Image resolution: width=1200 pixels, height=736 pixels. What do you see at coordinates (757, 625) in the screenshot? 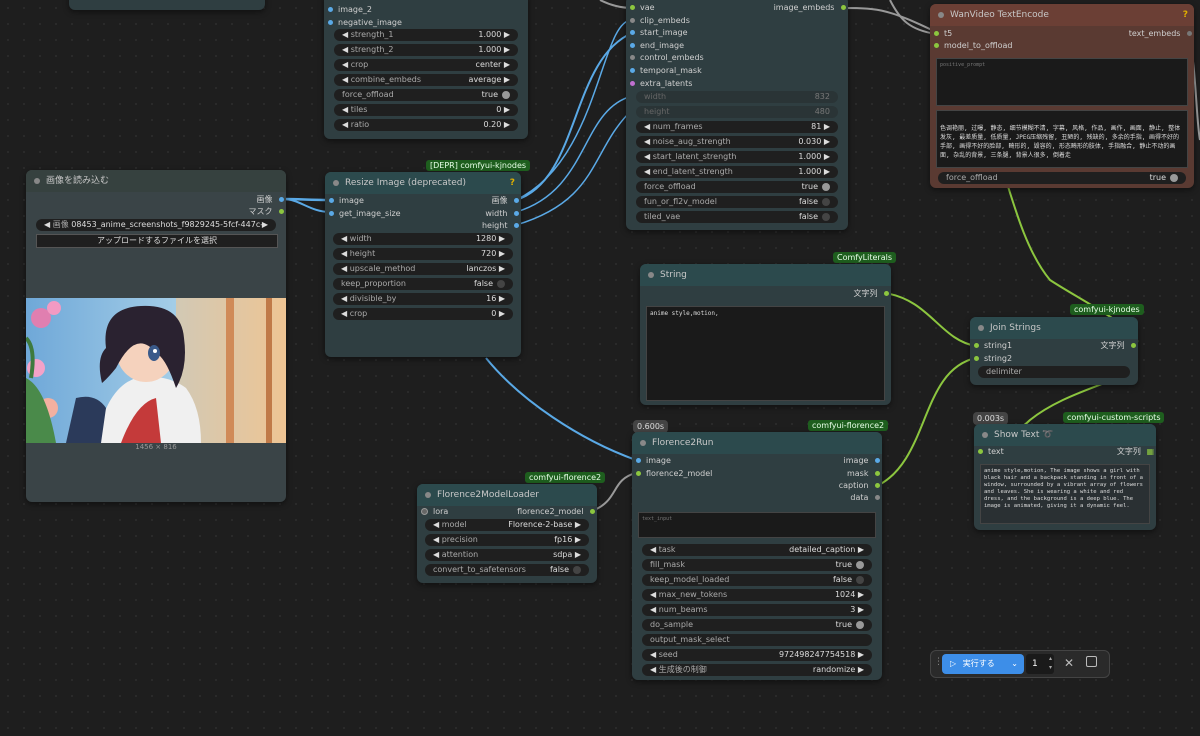
I see `widget-do_sample: do_sample true` at bounding box center [757, 625].